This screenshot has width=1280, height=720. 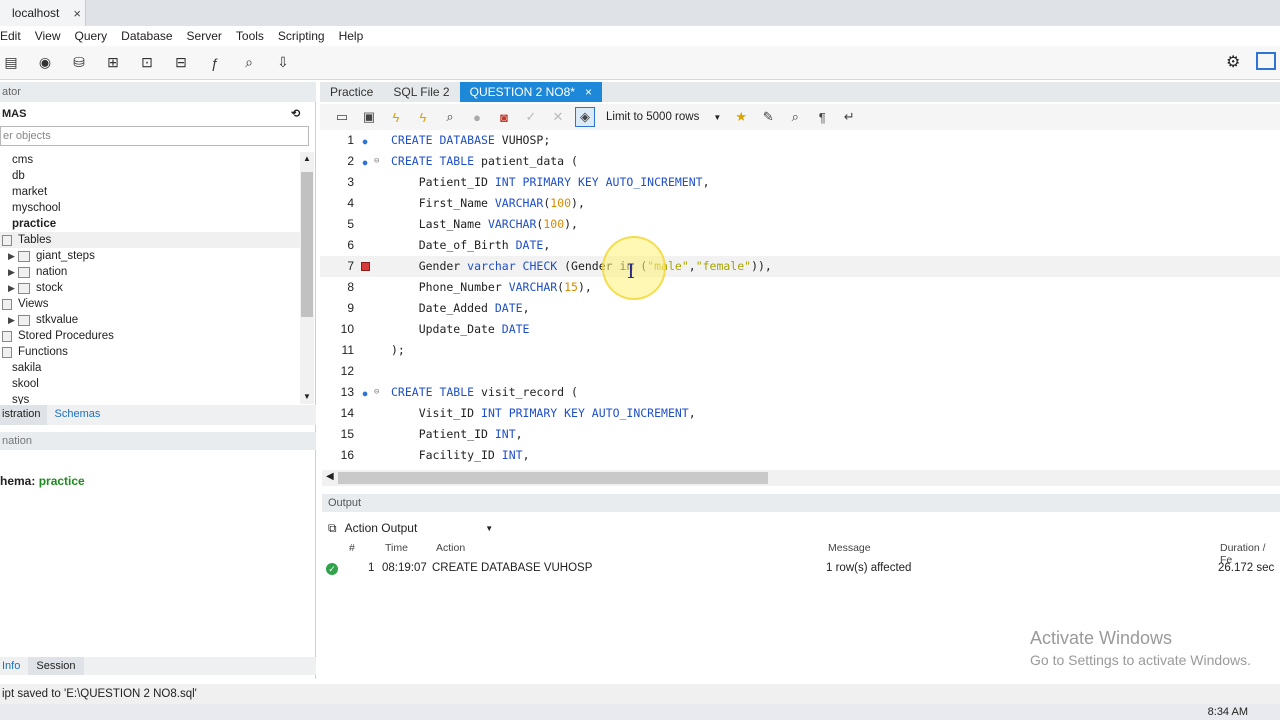 I want to click on menu-server: Server, so click(x=204, y=36).